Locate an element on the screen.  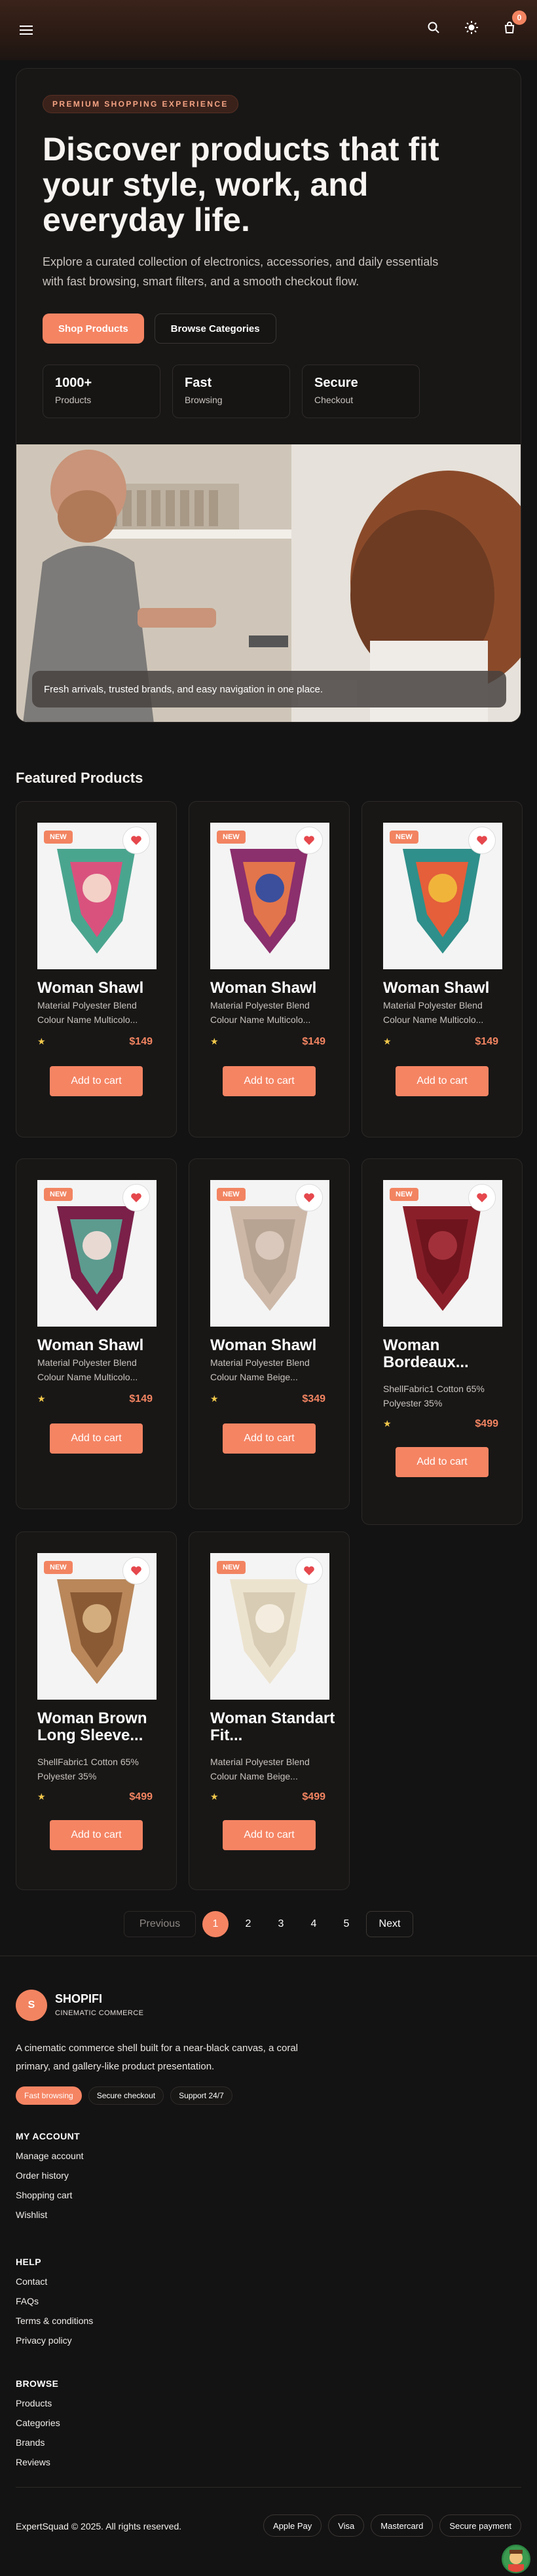
bag-icon: 0 is located at coordinates (511, 25).